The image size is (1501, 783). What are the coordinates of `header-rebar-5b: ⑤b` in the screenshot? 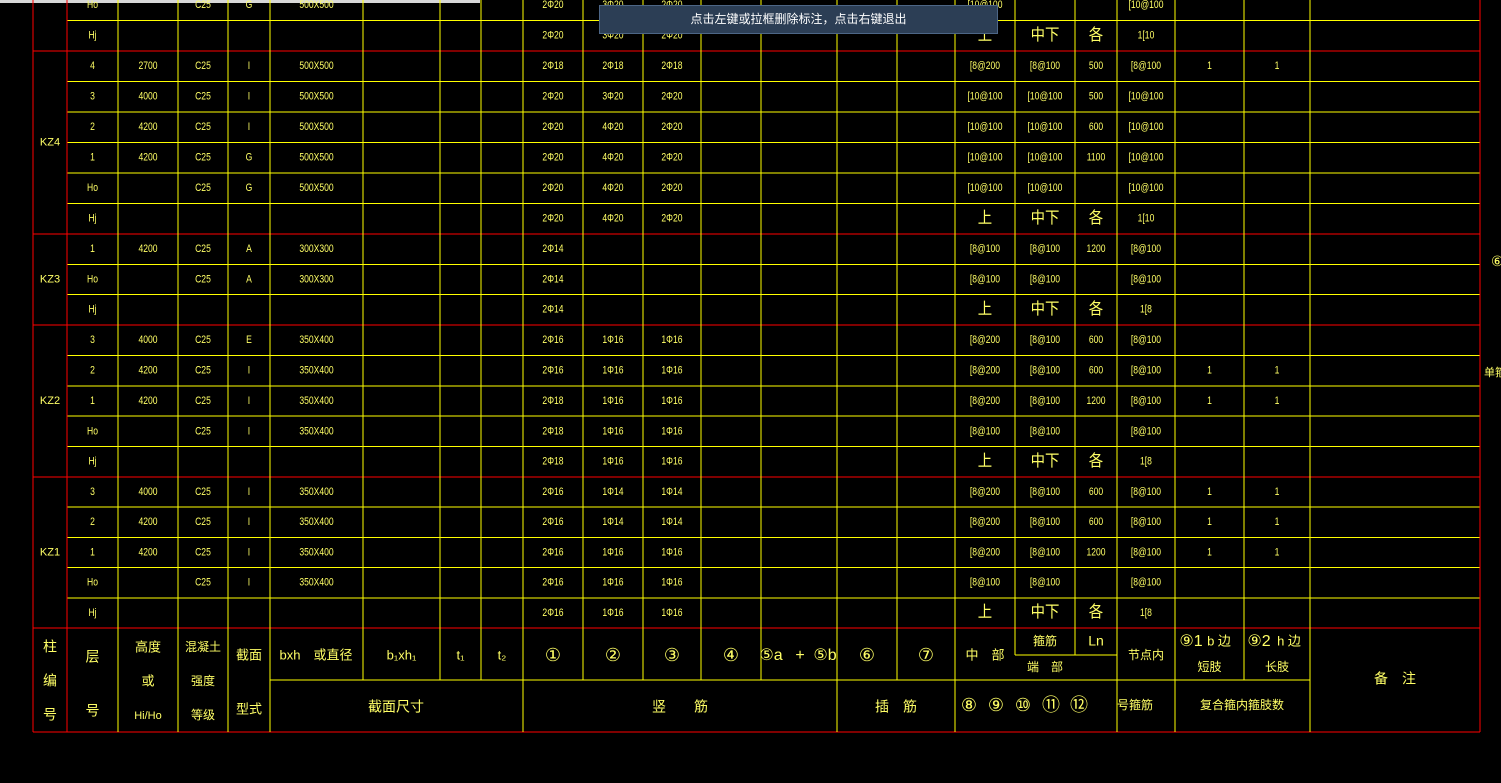 It's located at (824, 655).